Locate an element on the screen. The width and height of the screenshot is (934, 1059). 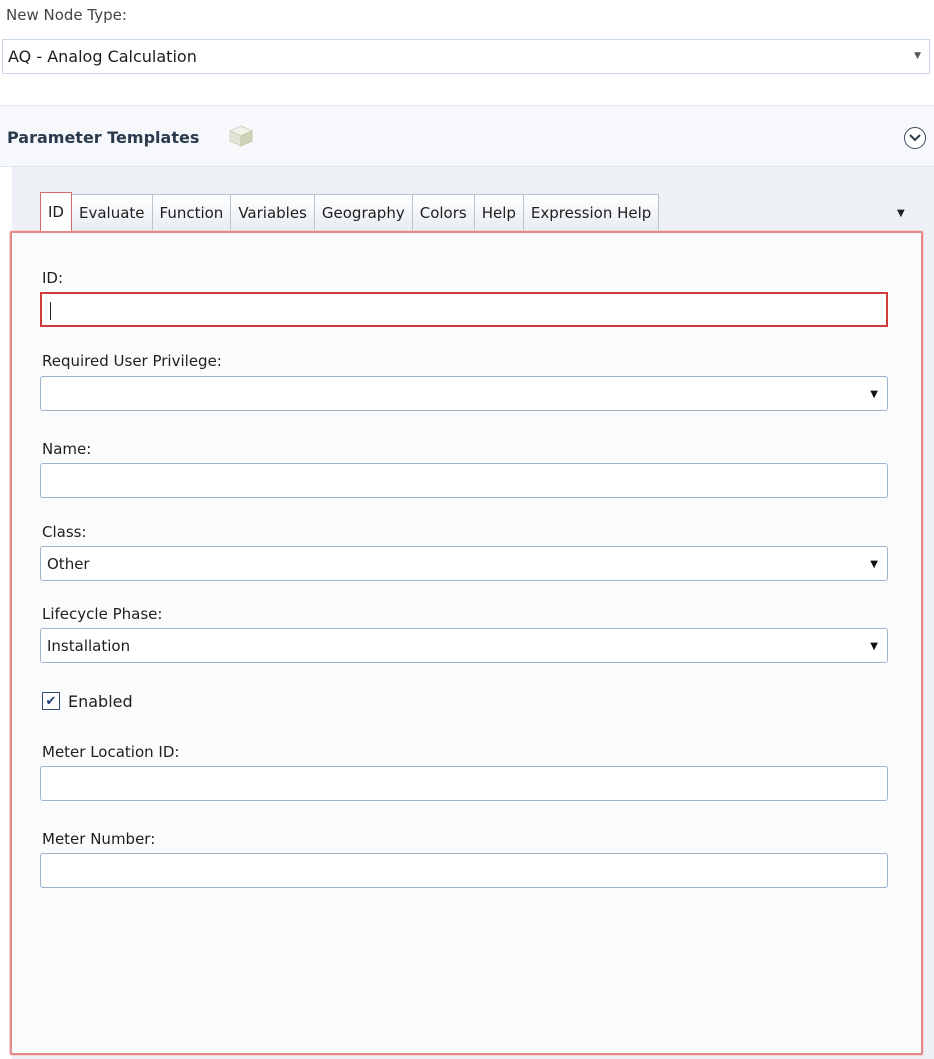
new-node-type-label: New Node Type: is located at coordinates (66, 15).